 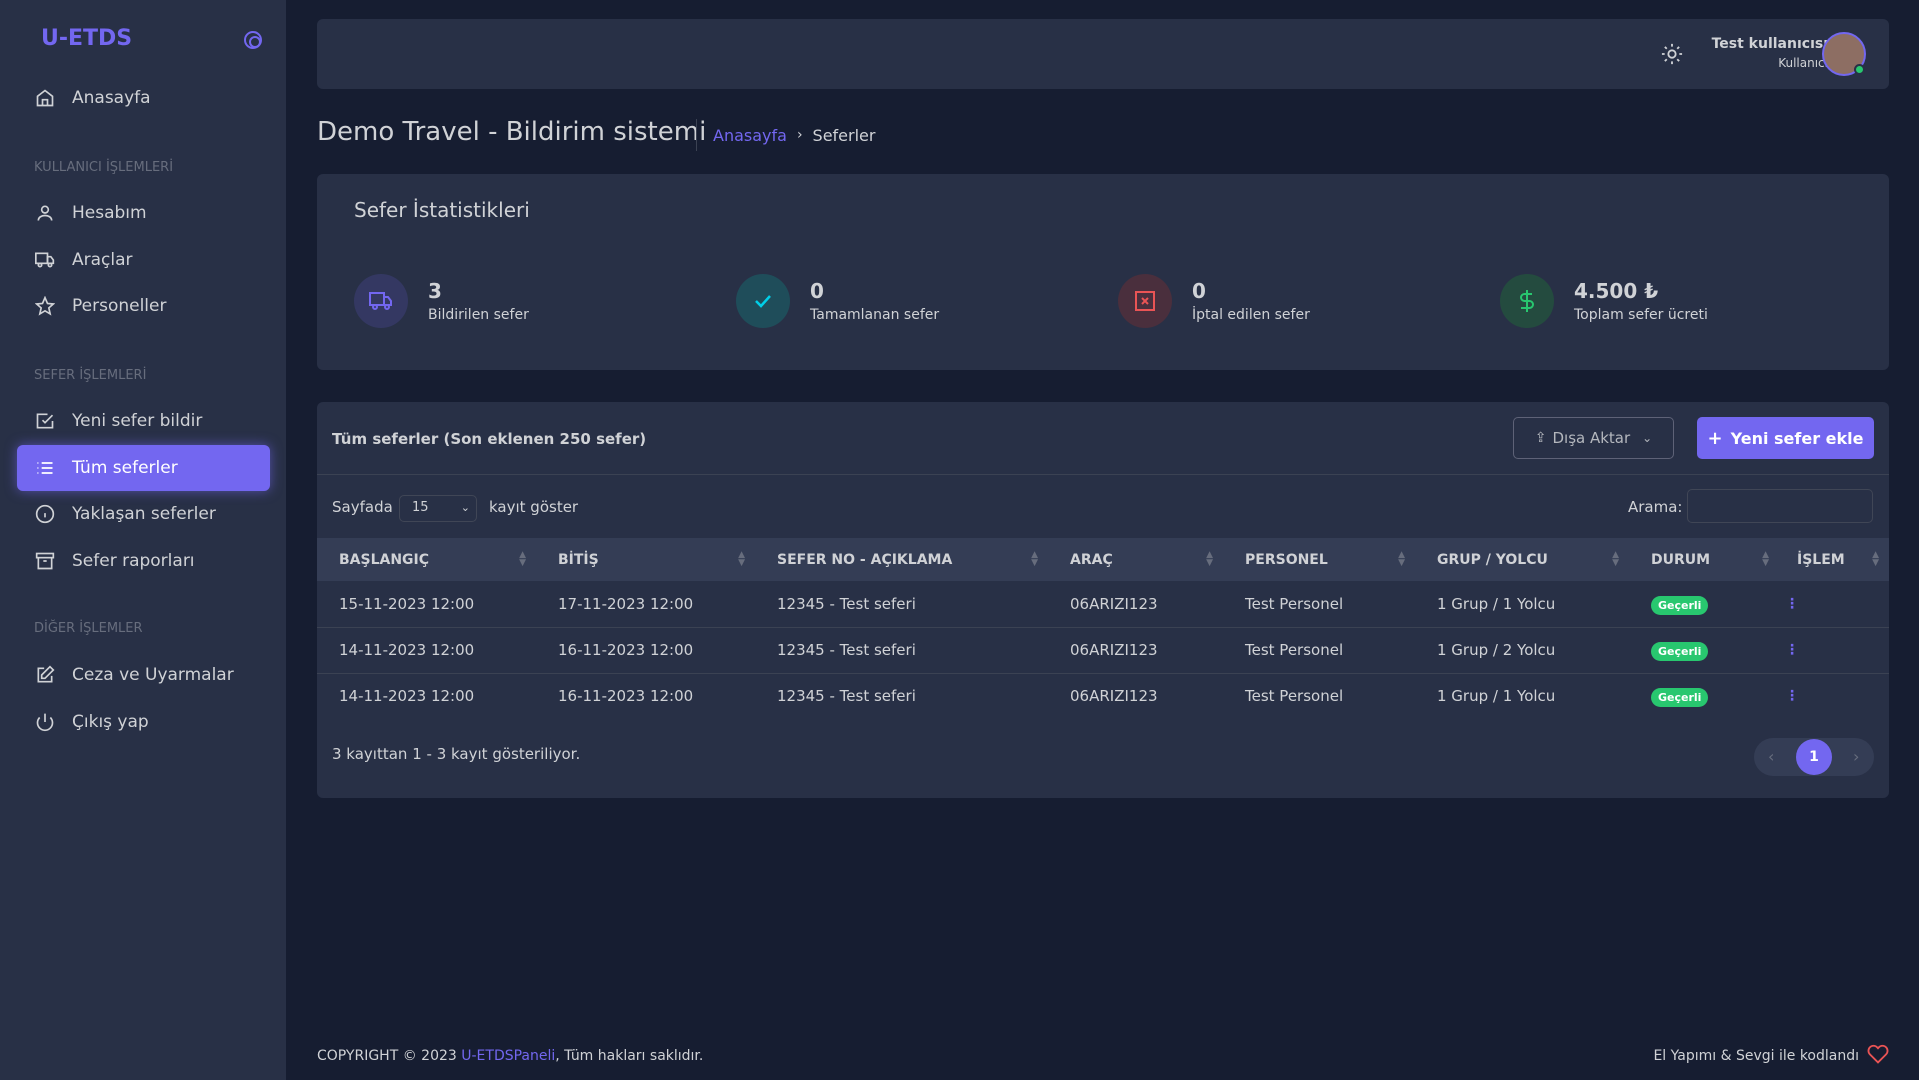 What do you see at coordinates (1780, 506) in the screenshot?
I see `search-input` at bounding box center [1780, 506].